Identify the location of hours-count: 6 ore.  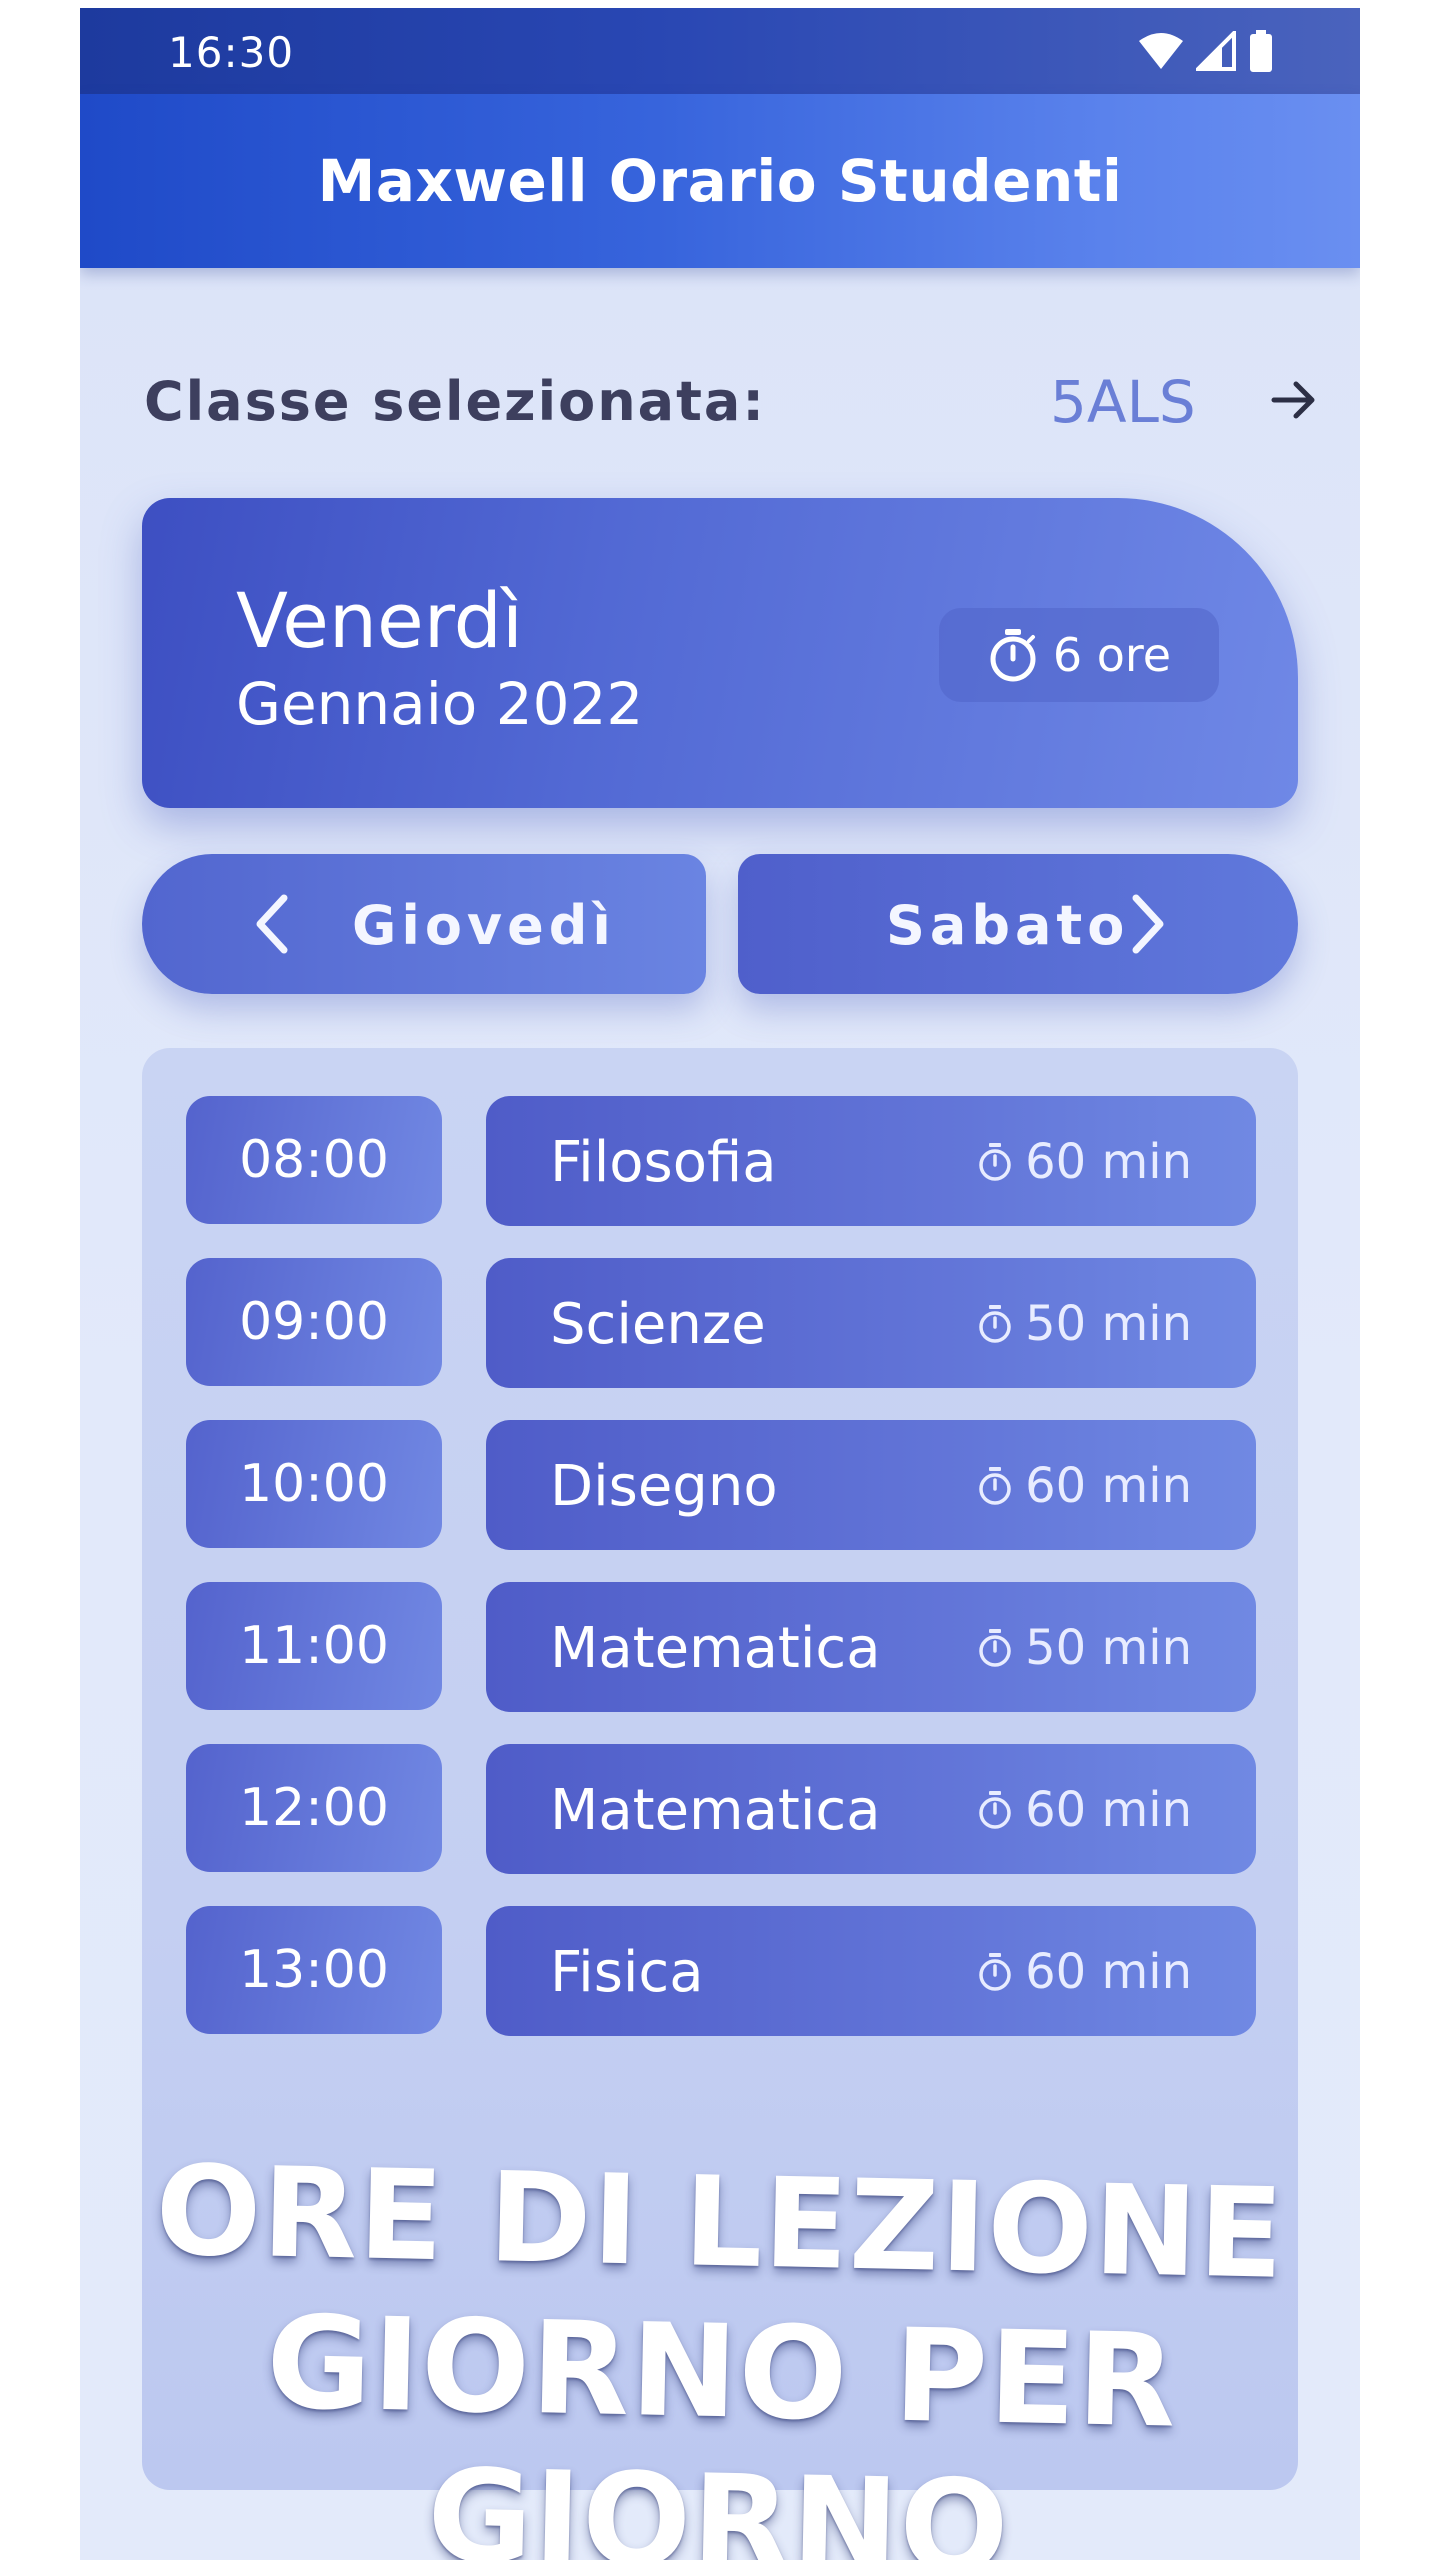
(1112, 655).